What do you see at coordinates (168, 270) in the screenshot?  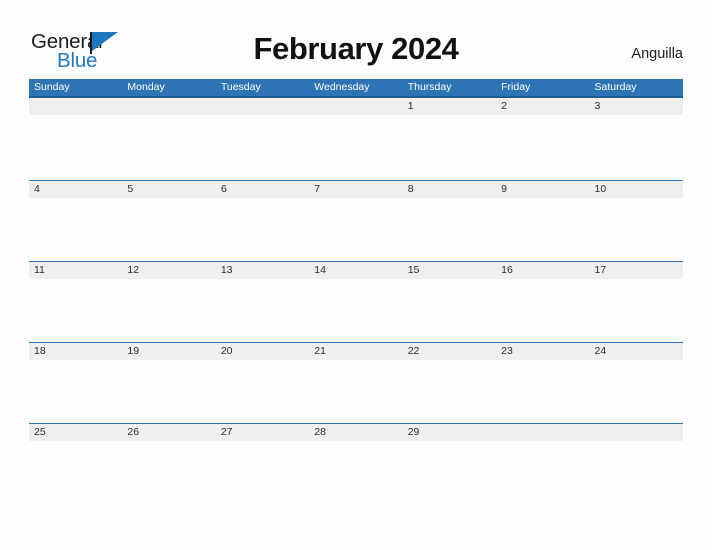 I see `day-cell-date: 12` at bounding box center [168, 270].